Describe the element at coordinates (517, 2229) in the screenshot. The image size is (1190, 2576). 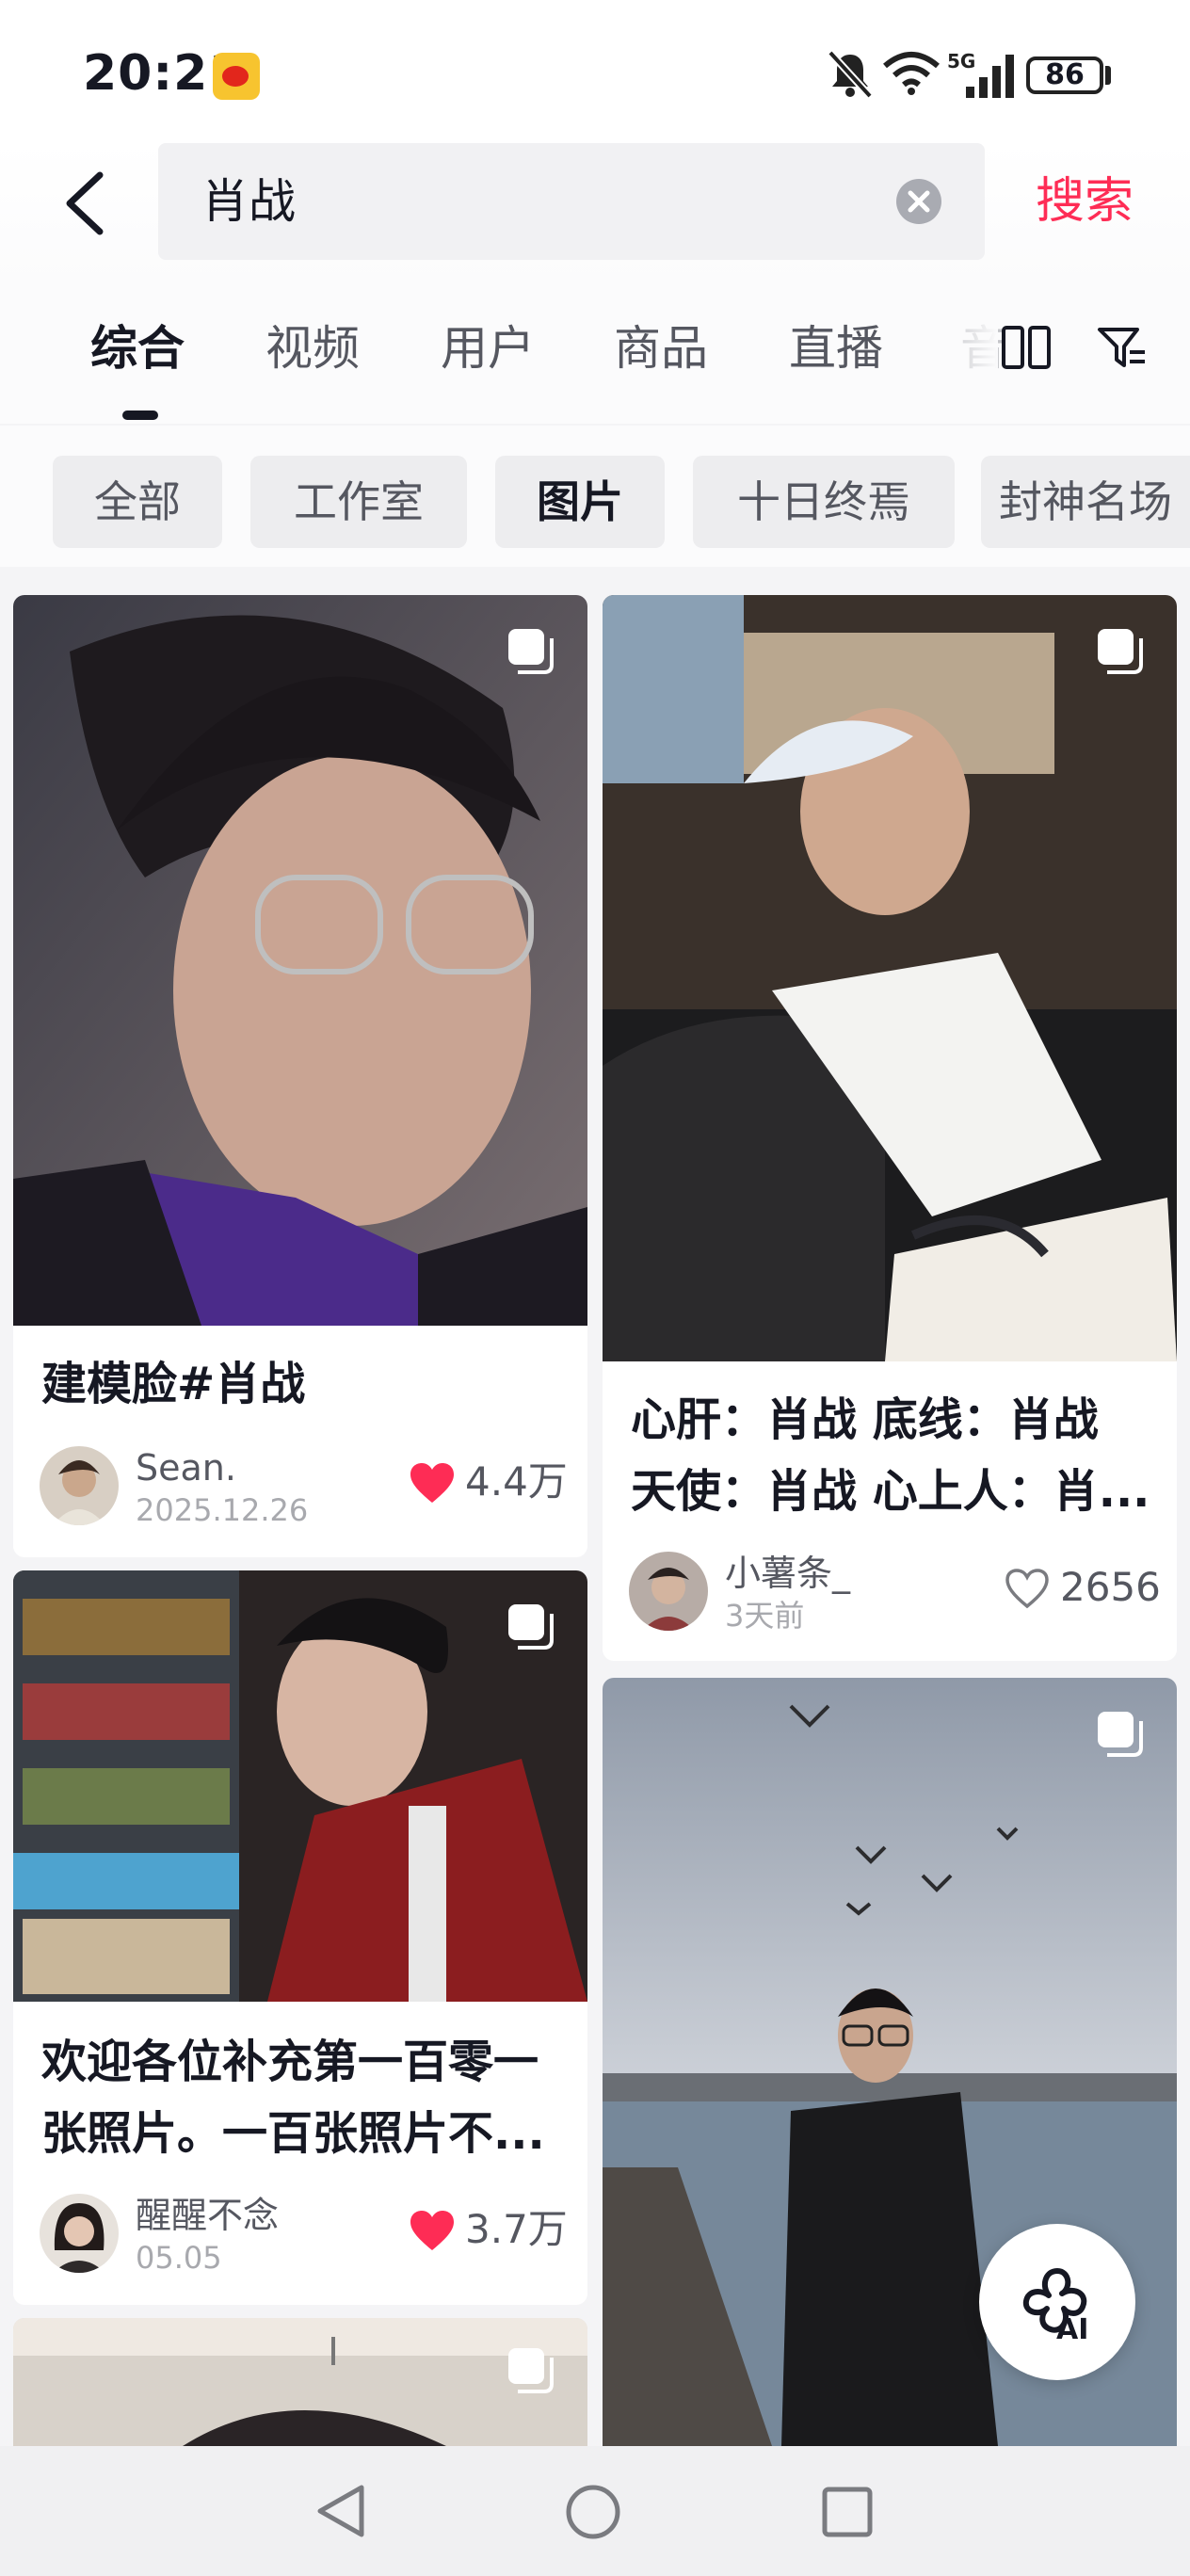
I see `like-count: 3.7万` at that location.